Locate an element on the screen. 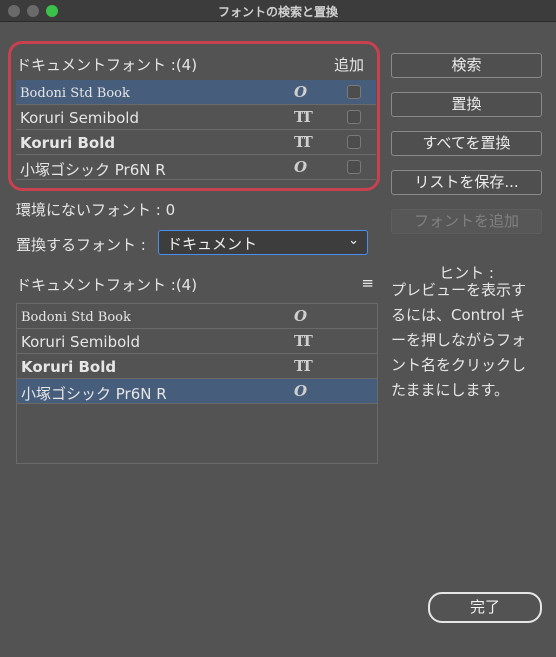 The width and height of the screenshot is (556, 657). done-button: 完了 is located at coordinates (485, 607).